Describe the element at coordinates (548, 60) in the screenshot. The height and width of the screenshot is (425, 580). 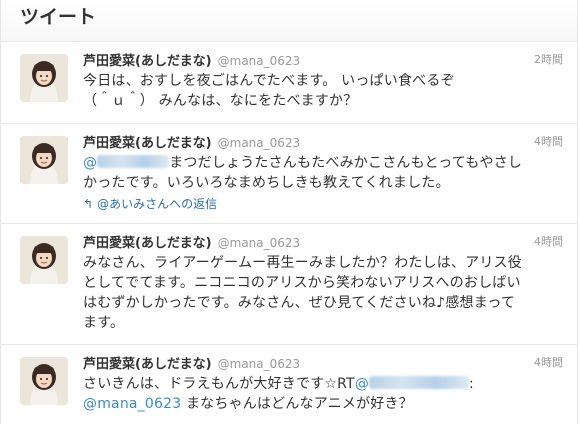
I see `tweet-timestamp: 2時間` at that location.